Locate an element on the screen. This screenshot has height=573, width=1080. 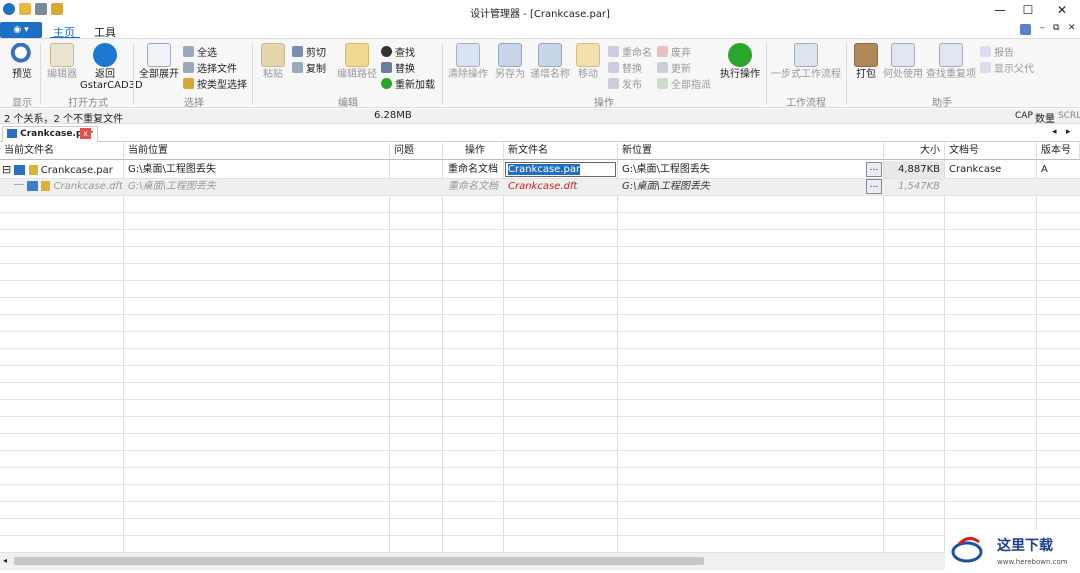
scrollbar-thumb is located at coordinates (359, 561).